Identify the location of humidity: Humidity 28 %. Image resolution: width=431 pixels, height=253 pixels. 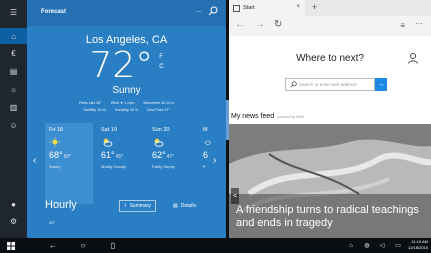
(126, 110).